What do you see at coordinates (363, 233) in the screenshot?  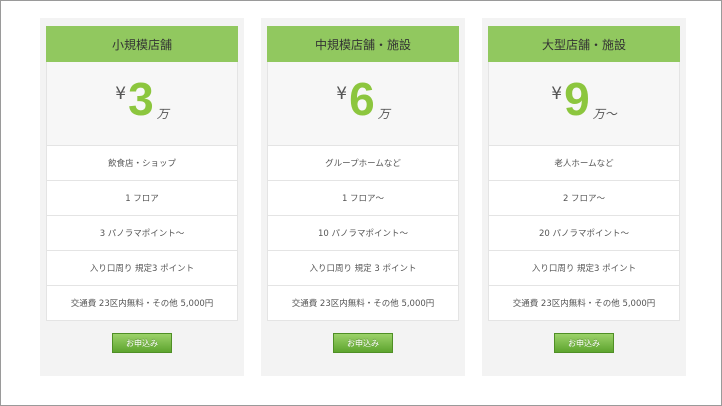 I see `feature-row: 10 パノラマポイント～` at bounding box center [363, 233].